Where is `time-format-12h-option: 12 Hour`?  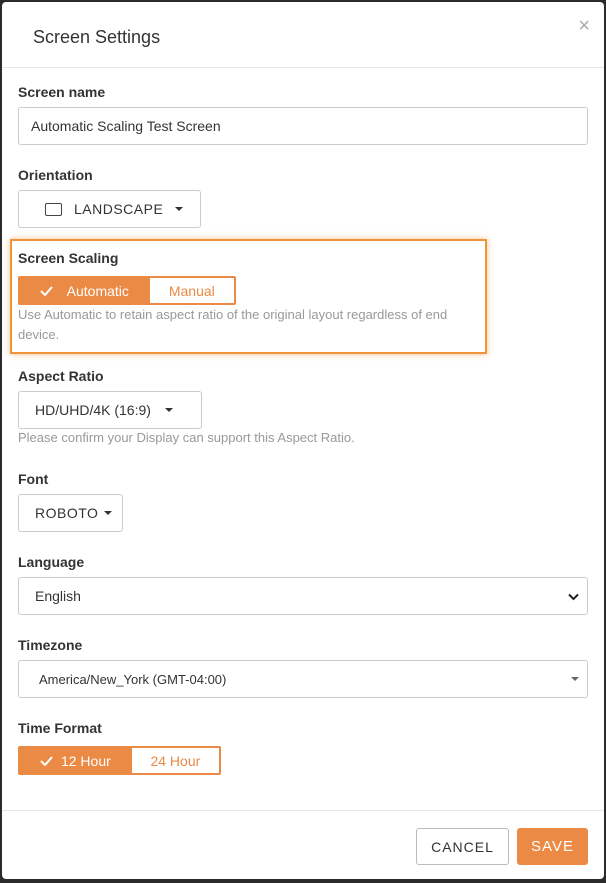
time-format-12h-option: 12 Hour is located at coordinates (75, 760).